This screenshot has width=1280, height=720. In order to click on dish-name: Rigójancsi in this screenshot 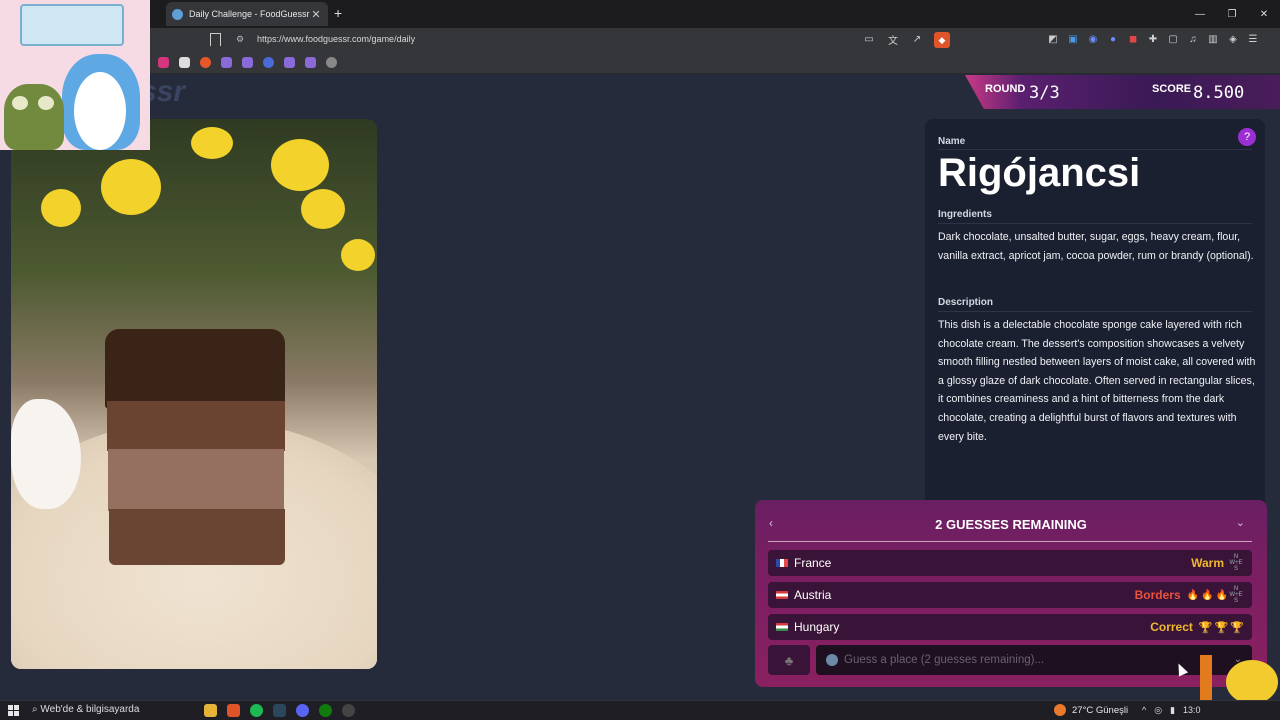, I will do `click(1039, 173)`.